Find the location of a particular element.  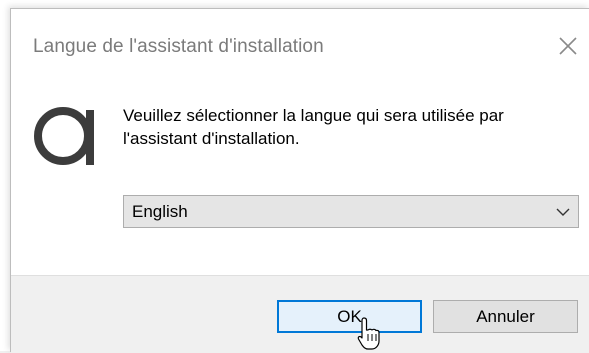

background-window-left is located at coordinates (5, 175).